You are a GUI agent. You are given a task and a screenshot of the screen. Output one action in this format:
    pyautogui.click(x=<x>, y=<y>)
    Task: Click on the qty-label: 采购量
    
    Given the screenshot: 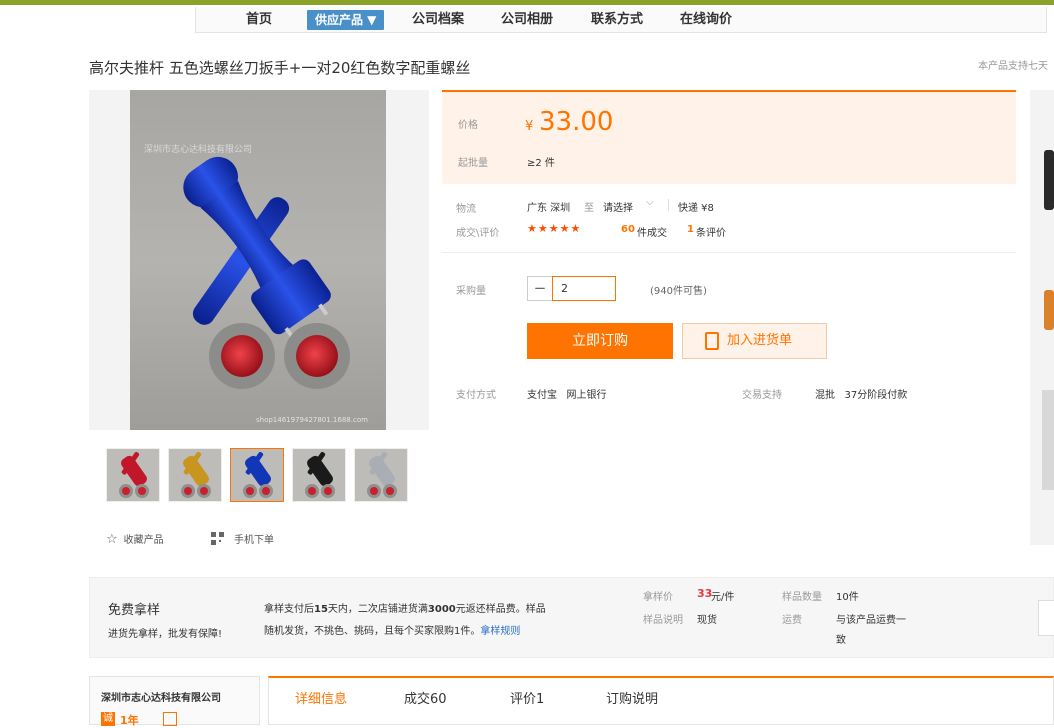 What is the action you would take?
    pyautogui.click(x=471, y=291)
    